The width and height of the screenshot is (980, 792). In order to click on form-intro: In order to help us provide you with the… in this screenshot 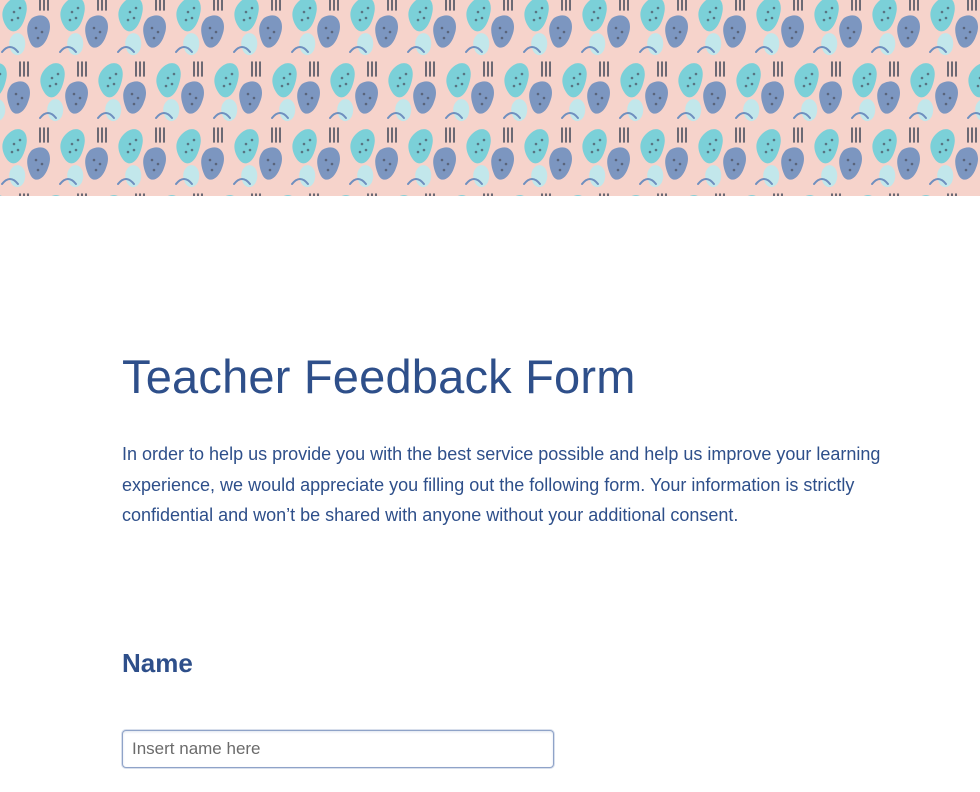, I will do `click(501, 484)`.